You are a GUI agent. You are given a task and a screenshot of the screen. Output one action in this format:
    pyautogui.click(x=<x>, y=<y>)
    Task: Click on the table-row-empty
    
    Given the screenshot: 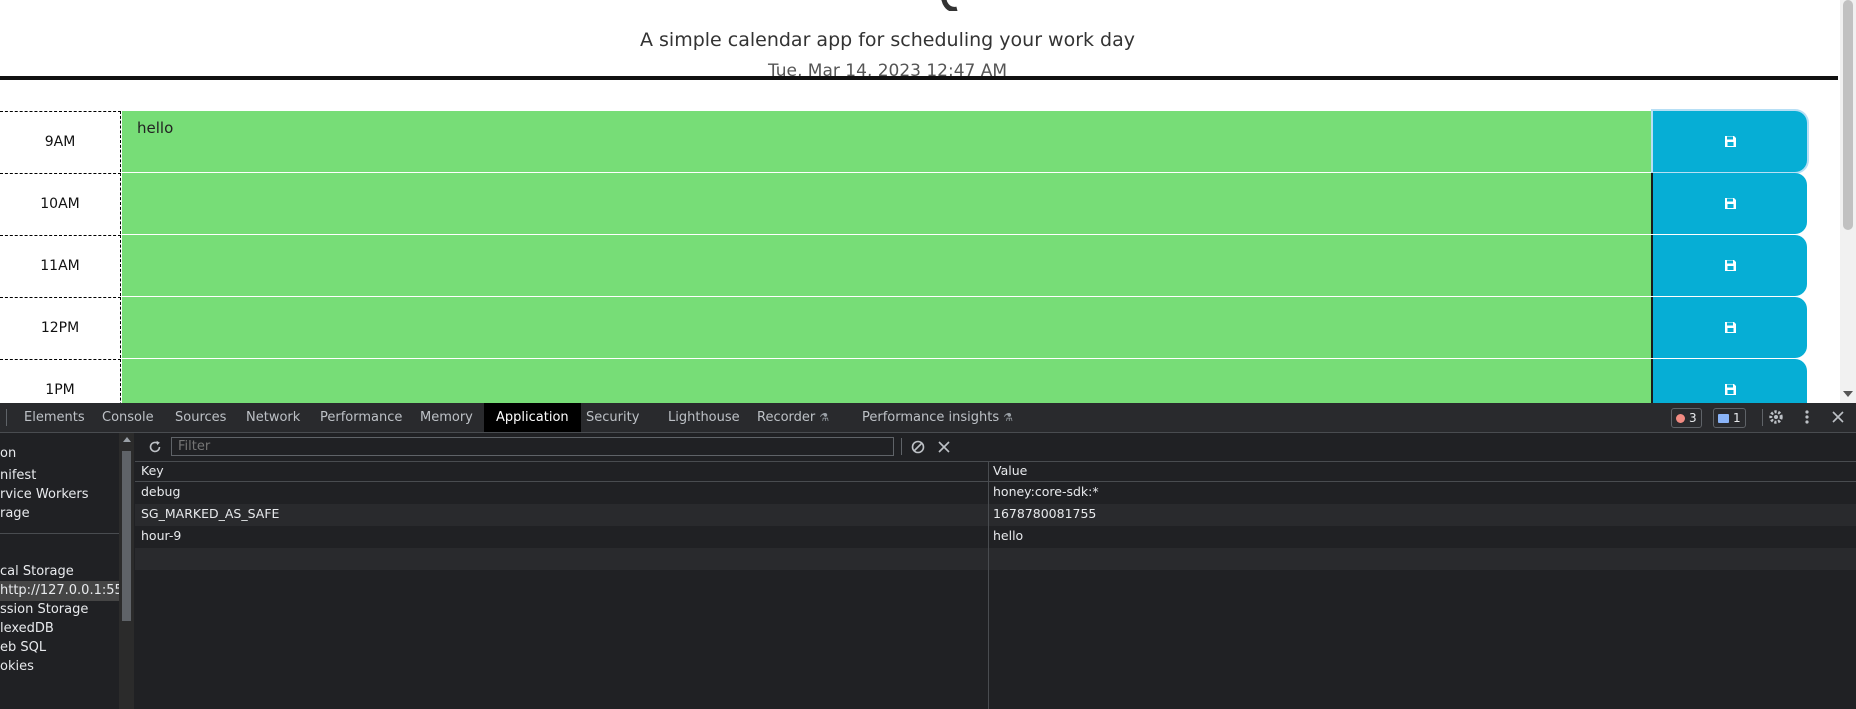 What is the action you would take?
    pyautogui.click(x=995, y=559)
    